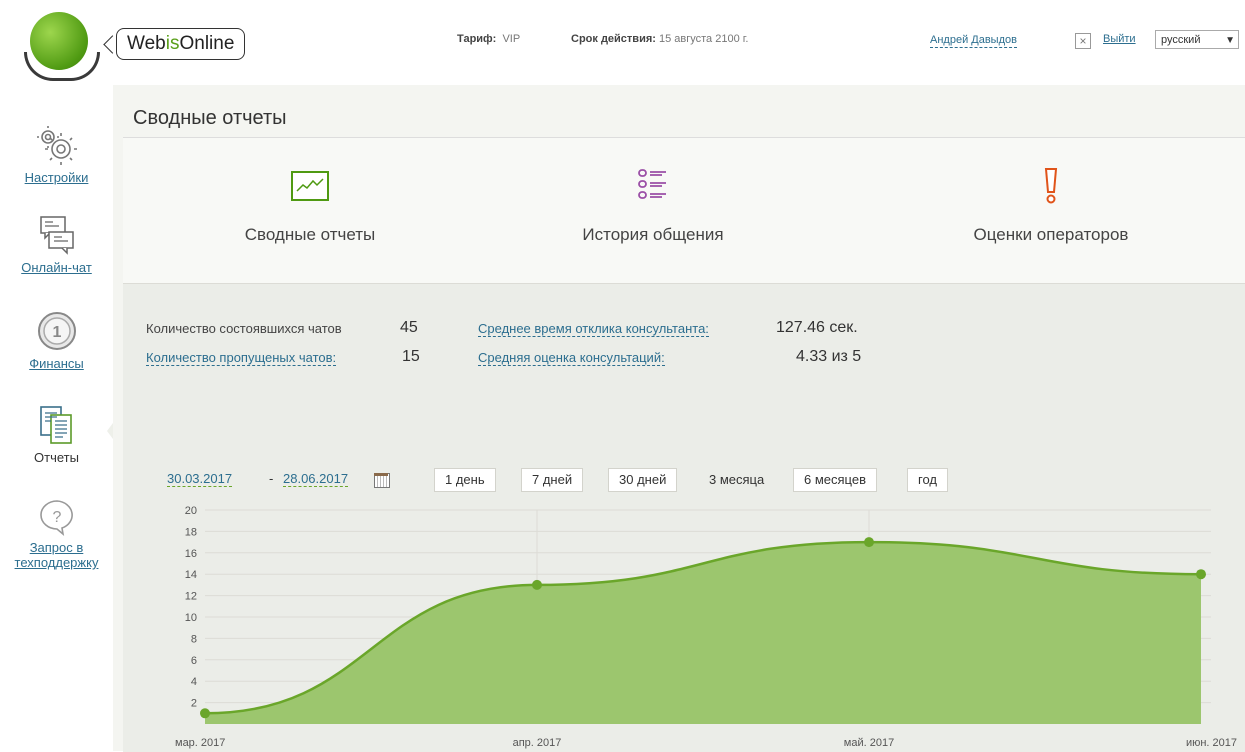 The image size is (1245, 752). I want to click on chevron-down-icon: ▼, so click(1230, 40).